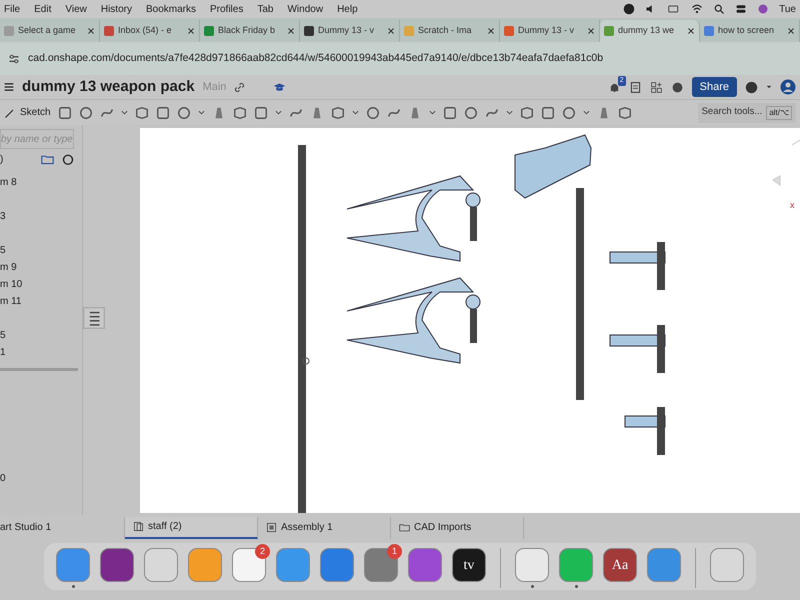  What do you see at coordinates (76, 9) in the screenshot?
I see `menu-item: View` at bounding box center [76, 9].